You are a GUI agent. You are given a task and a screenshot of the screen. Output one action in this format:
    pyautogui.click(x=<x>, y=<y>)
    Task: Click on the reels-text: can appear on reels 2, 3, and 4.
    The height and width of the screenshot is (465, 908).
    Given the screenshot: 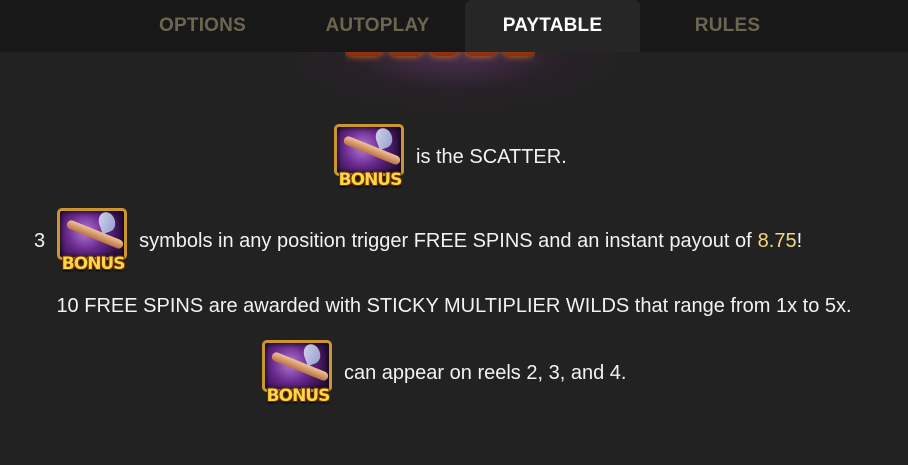 What is the action you would take?
    pyautogui.click(x=485, y=372)
    